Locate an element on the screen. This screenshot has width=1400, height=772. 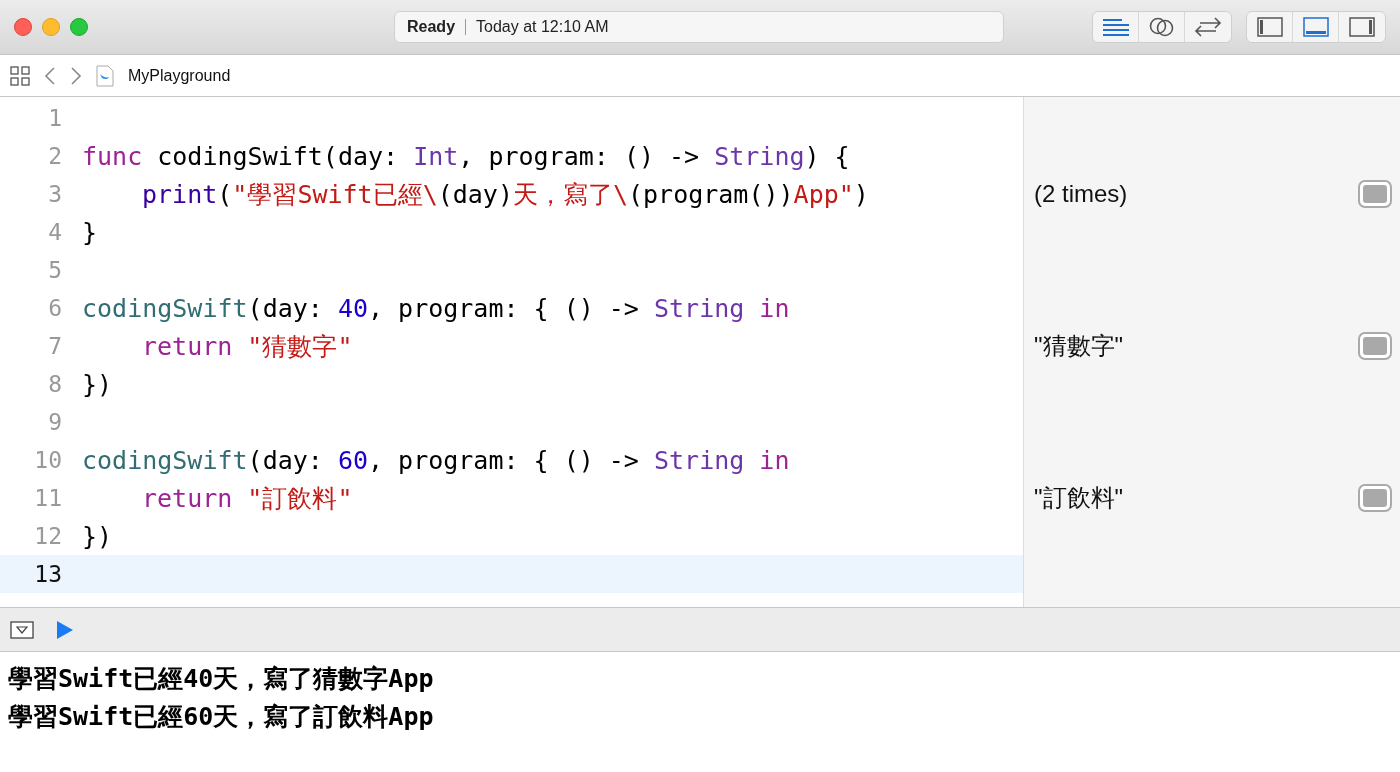
swift-file-icon is located at coordinates (105, 75).